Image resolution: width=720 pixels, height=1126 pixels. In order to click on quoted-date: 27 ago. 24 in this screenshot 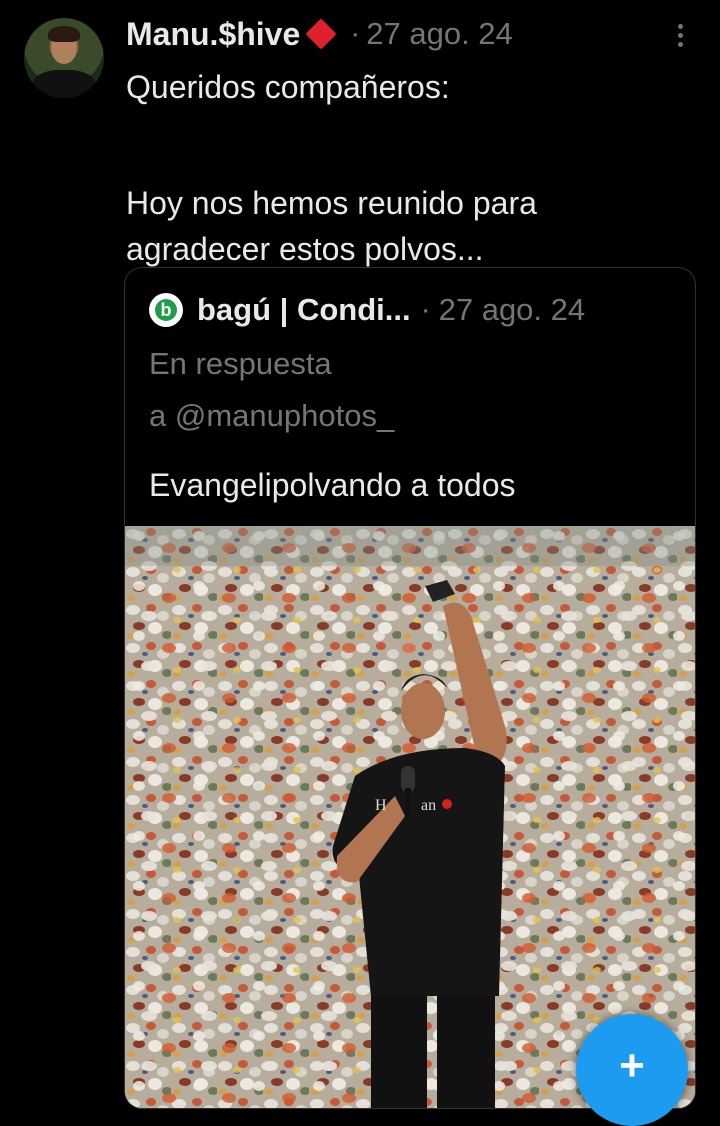, I will do `click(512, 310)`.